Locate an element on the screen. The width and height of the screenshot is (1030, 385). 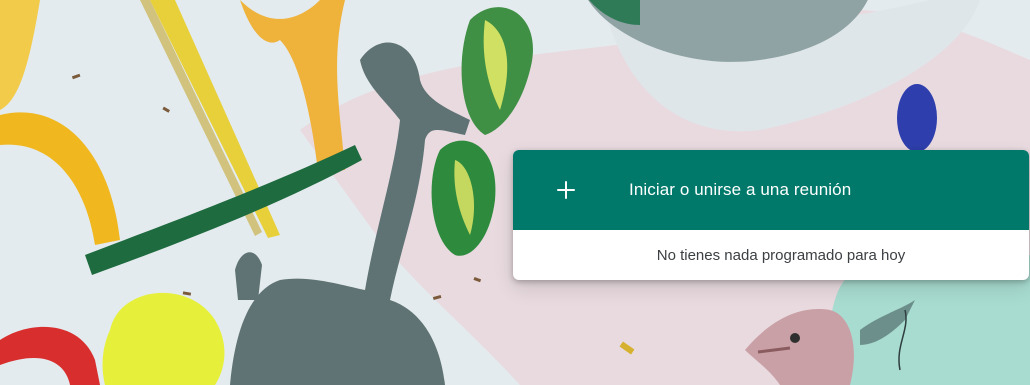
join-button-label: Iniciar o unirse a una reunión is located at coordinates (740, 189).